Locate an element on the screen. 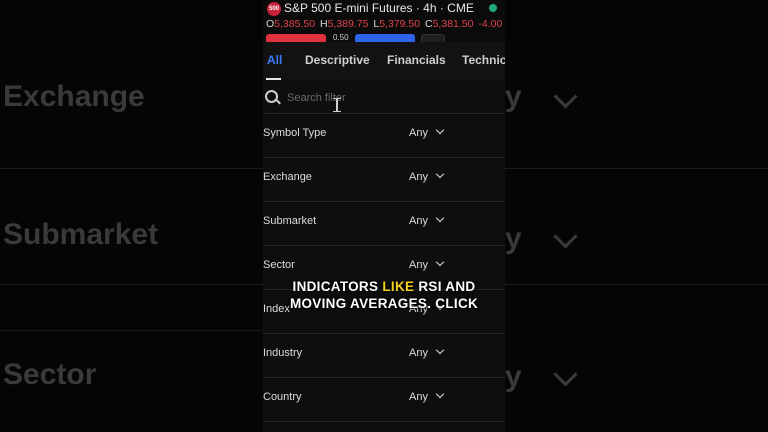  filter-label: Country is located at coordinates (282, 397).